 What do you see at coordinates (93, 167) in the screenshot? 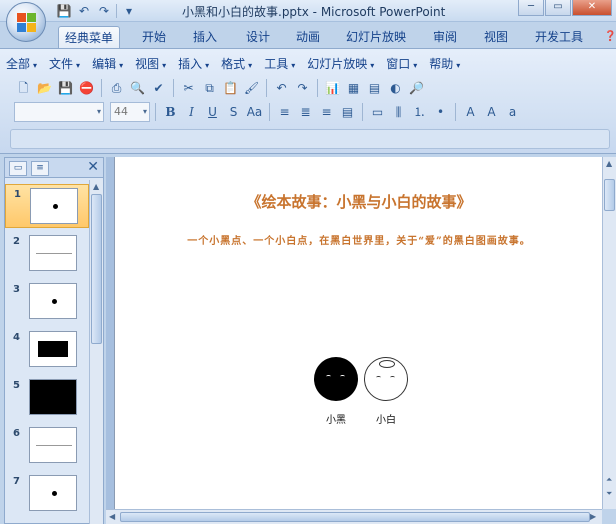
I see `close-pane-icon: ✕` at bounding box center [93, 167].